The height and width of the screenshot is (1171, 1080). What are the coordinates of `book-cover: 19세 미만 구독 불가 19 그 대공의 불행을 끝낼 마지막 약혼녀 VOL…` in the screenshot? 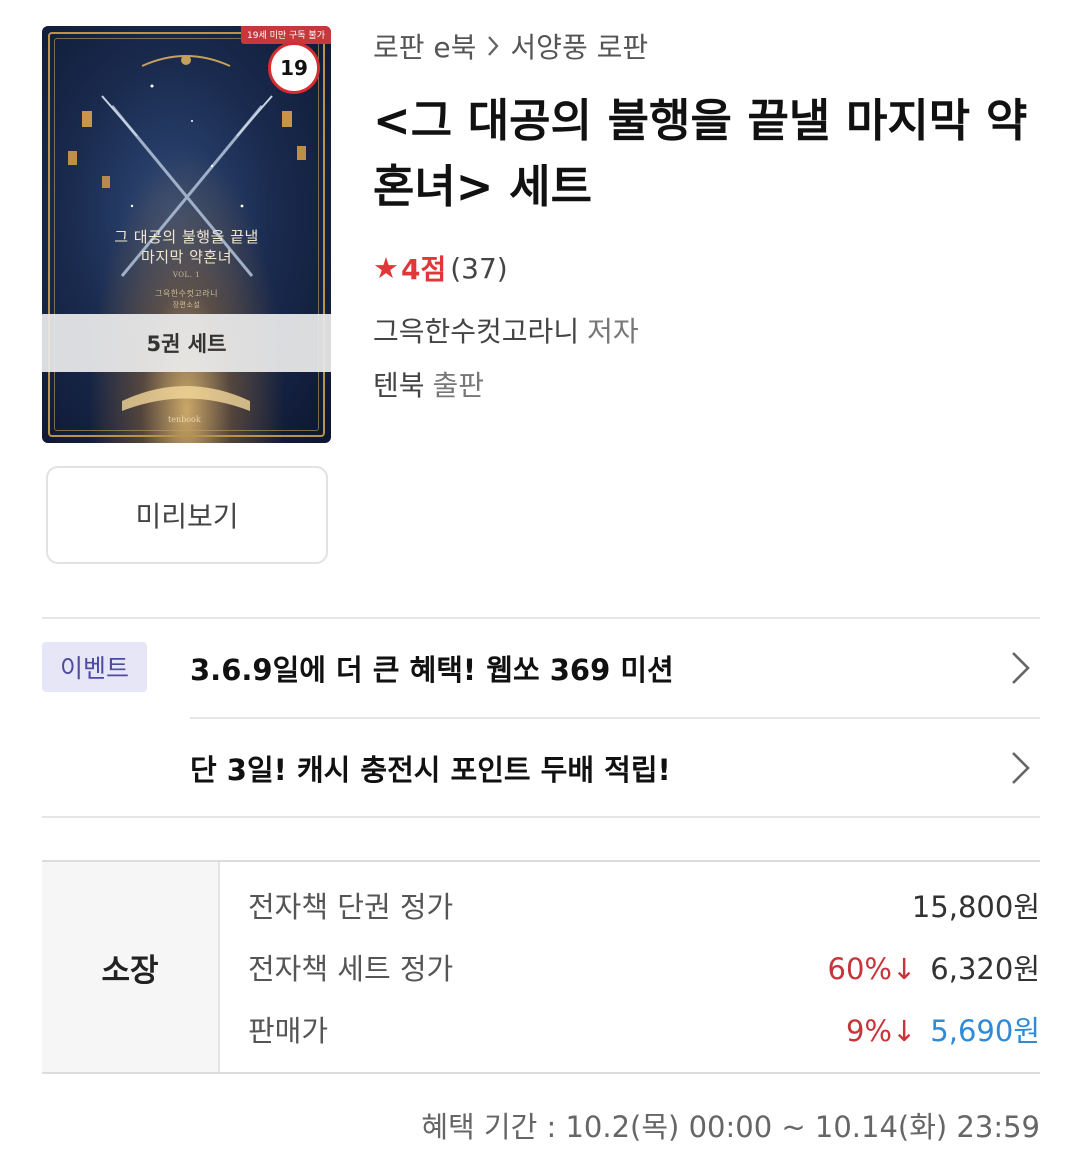 It's located at (186, 234).